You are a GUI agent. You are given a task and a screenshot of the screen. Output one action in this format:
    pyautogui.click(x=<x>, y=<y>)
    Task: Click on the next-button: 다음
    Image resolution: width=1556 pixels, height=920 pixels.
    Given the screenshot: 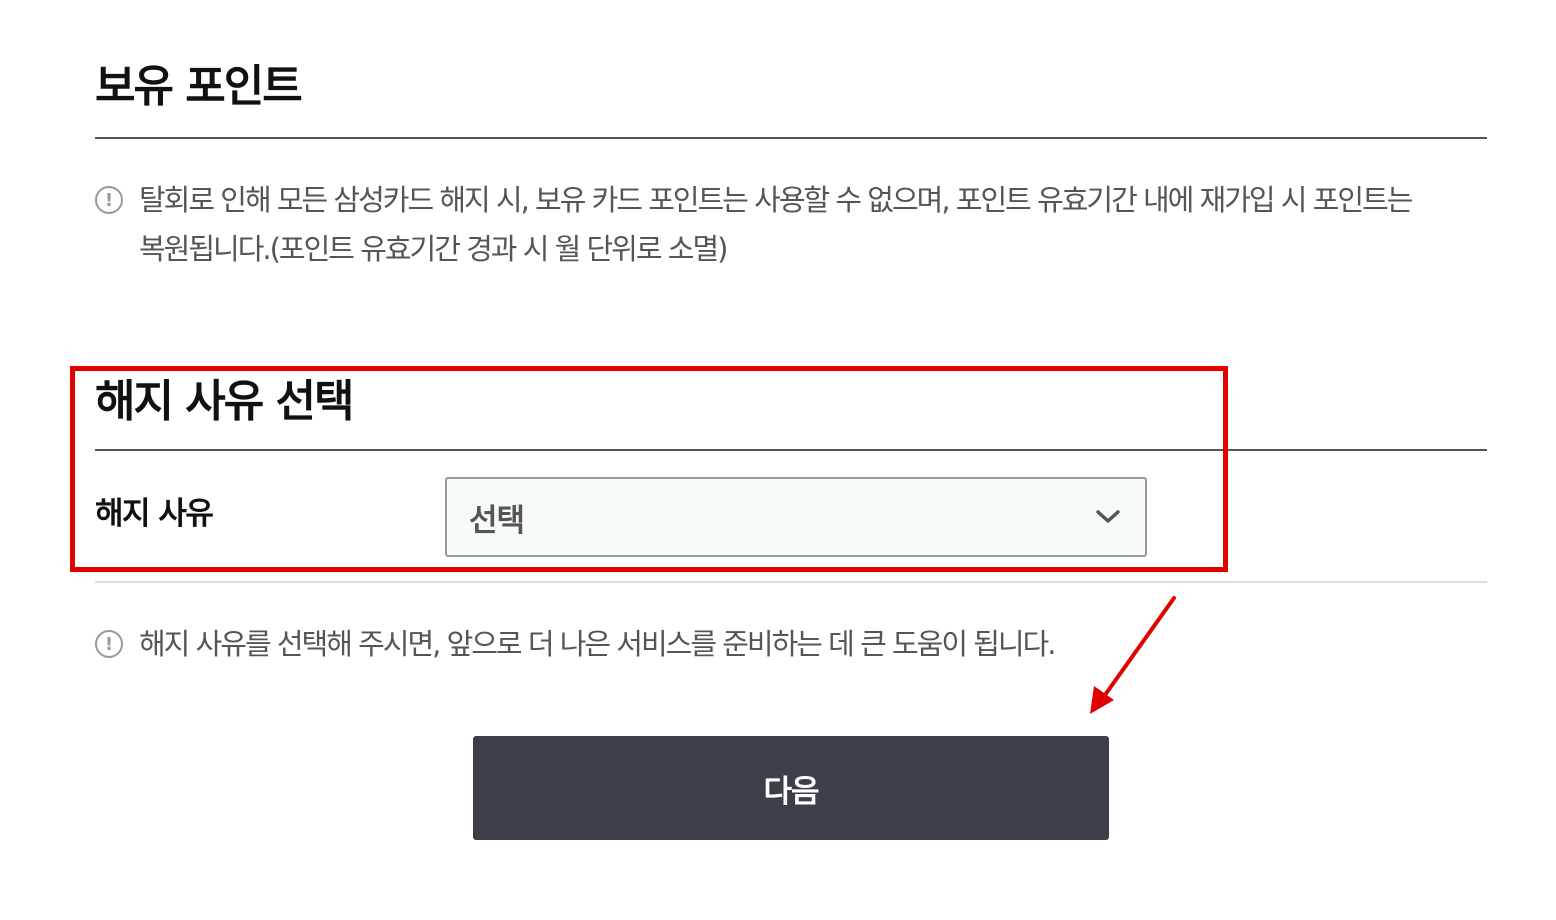 What is the action you would take?
    pyautogui.click(x=791, y=788)
    